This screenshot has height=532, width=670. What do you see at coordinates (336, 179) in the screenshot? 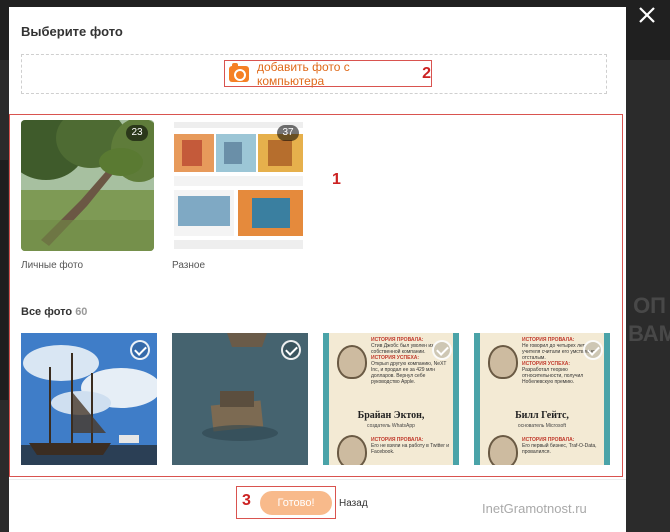
I see `annotation-marker-1: 1` at bounding box center [336, 179].